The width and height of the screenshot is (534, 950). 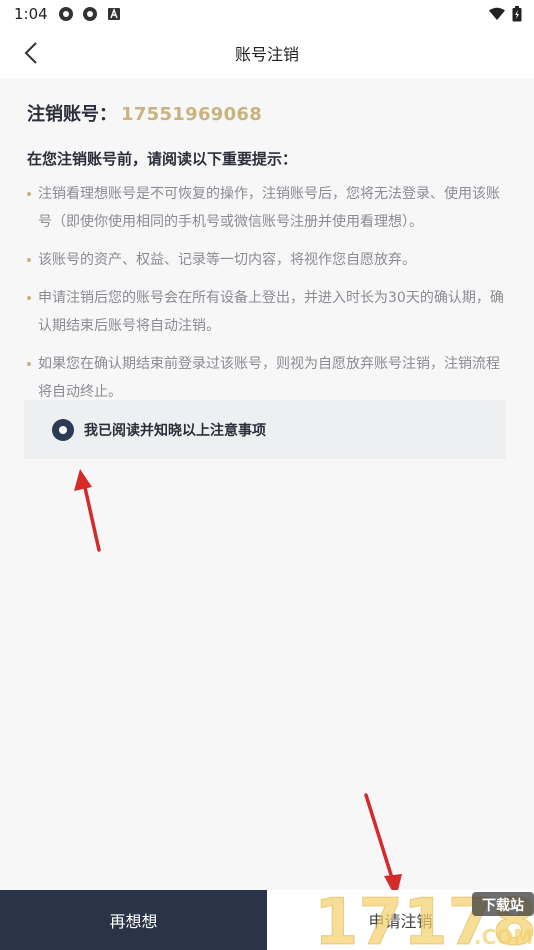 What do you see at coordinates (63, 429) in the screenshot?
I see `agreement-radio` at bounding box center [63, 429].